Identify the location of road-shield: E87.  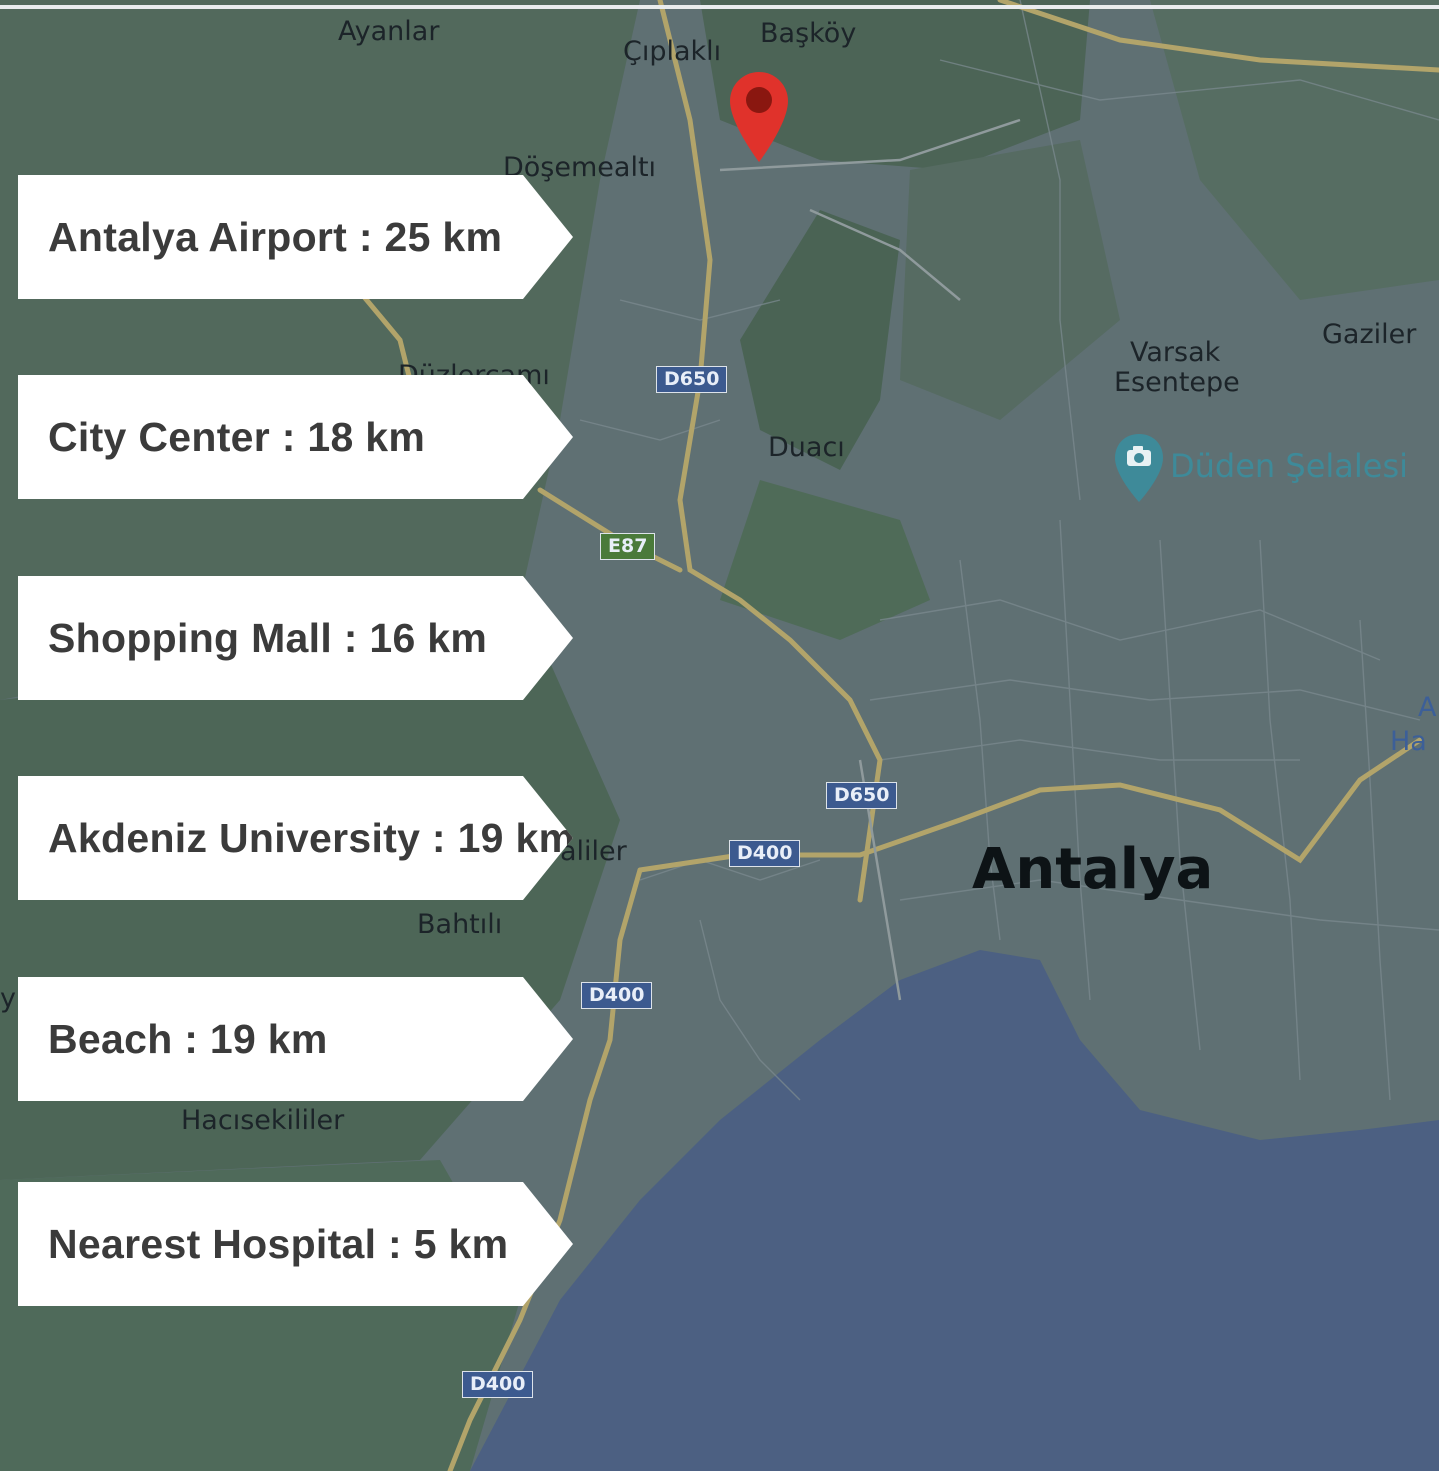
(628, 546).